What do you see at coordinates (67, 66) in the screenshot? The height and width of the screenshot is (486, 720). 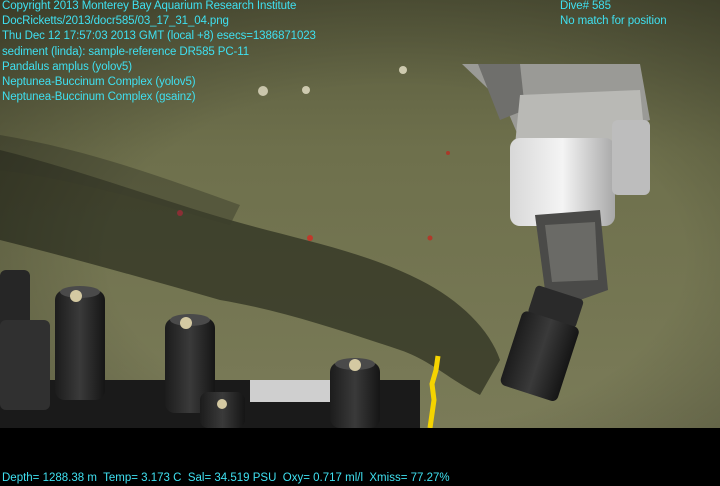 I see `annotation-line: Pandalus amplus (yolov5)` at bounding box center [67, 66].